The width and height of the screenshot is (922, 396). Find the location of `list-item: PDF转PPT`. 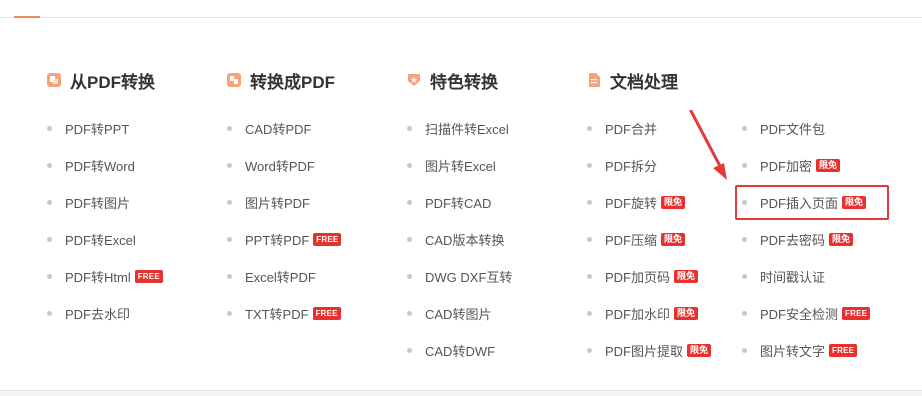

list-item: PDF转PPT is located at coordinates (88, 128).